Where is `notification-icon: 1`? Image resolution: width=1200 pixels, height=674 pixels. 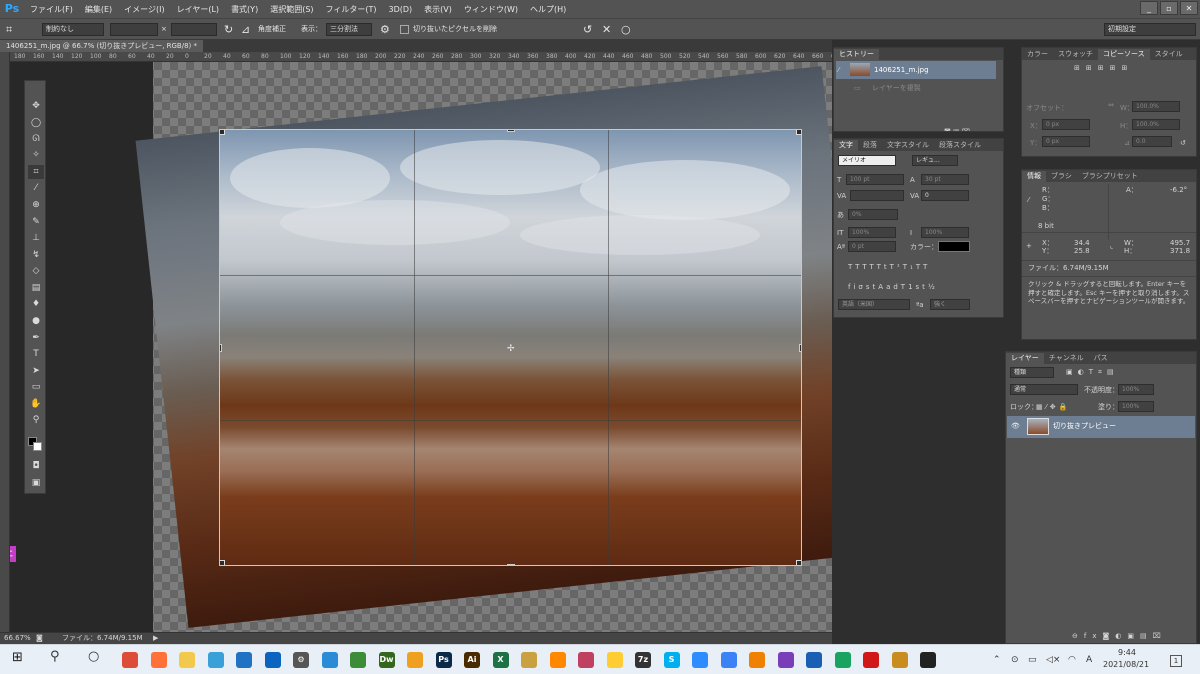 notification-icon: 1 is located at coordinates (1176, 661).